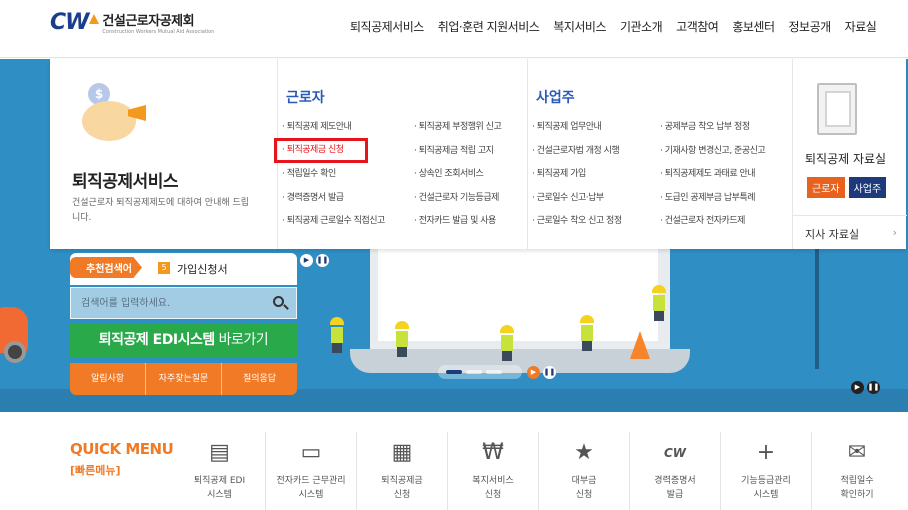 Image resolution: width=908 pixels, height=510 pixels. What do you see at coordinates (518, 293) in the screenshot?
I see `laptop-screen` at bounding box center [518, 293].